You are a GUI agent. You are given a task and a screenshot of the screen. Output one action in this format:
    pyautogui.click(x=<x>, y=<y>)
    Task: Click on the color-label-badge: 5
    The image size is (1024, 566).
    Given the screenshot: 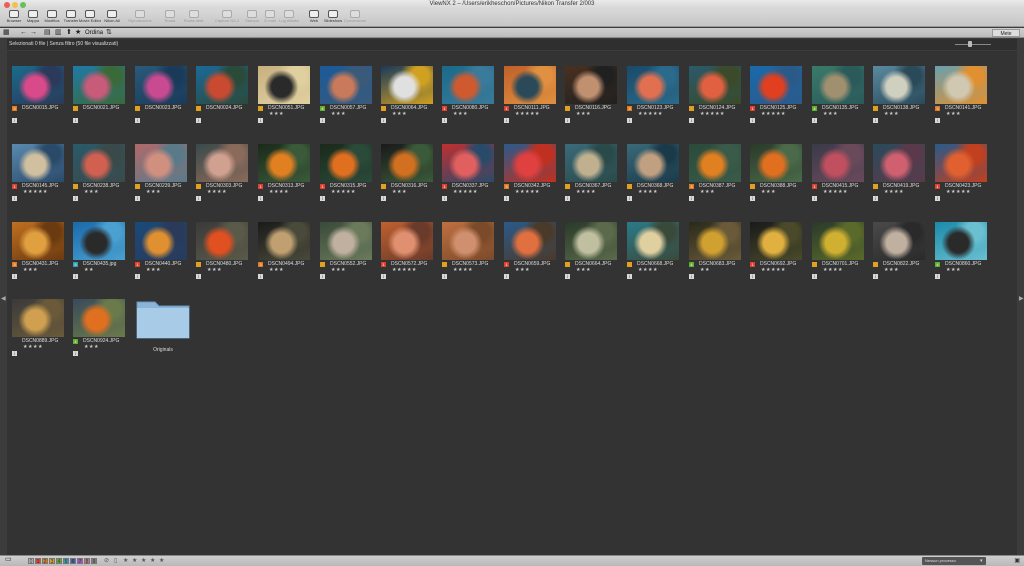 What is the action you would take?
    pyautogui.click(x=75, y=264)
    